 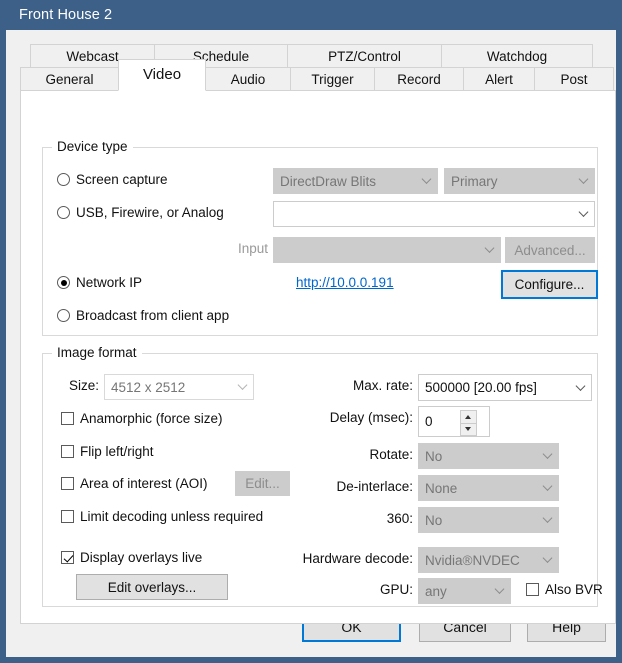 I want to click on threesixty-combo: No, so click(x=488, y=520).